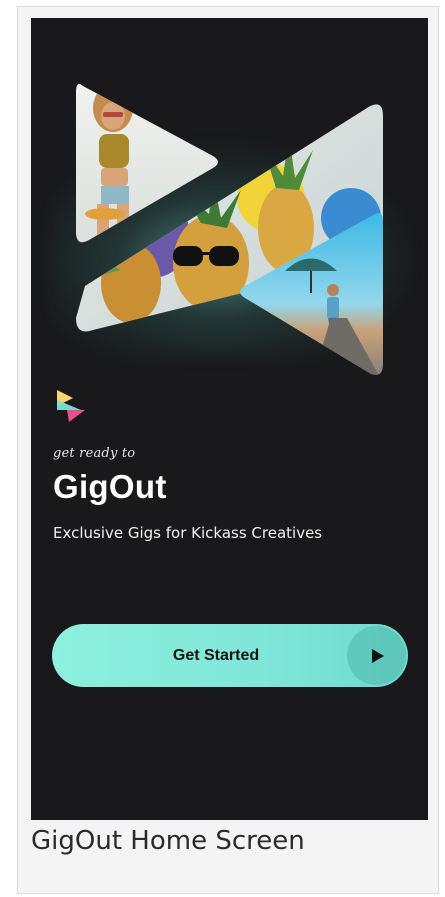 This screenshot has width=445, height=897. I want to click on brand-title: GigOut, so click(110, 486).